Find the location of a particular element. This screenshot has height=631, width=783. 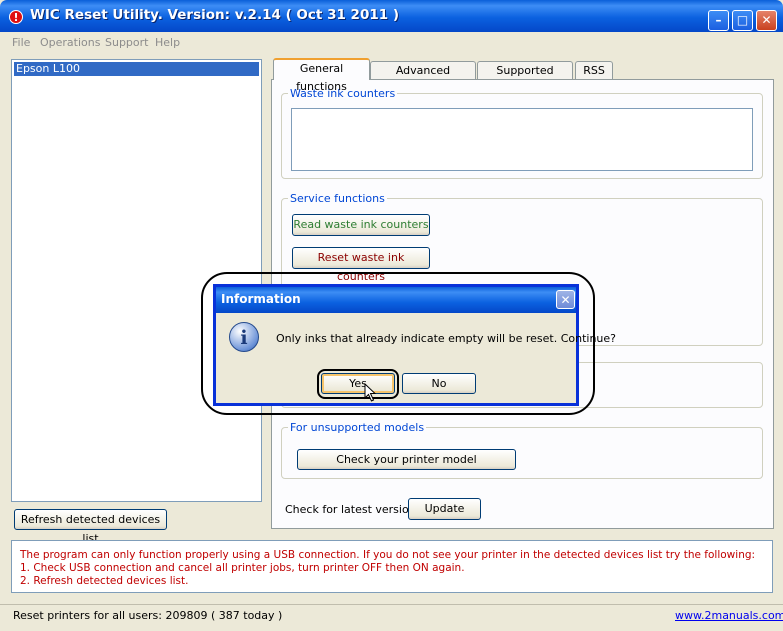

menu-file: File is located at coordinates (21, 42).